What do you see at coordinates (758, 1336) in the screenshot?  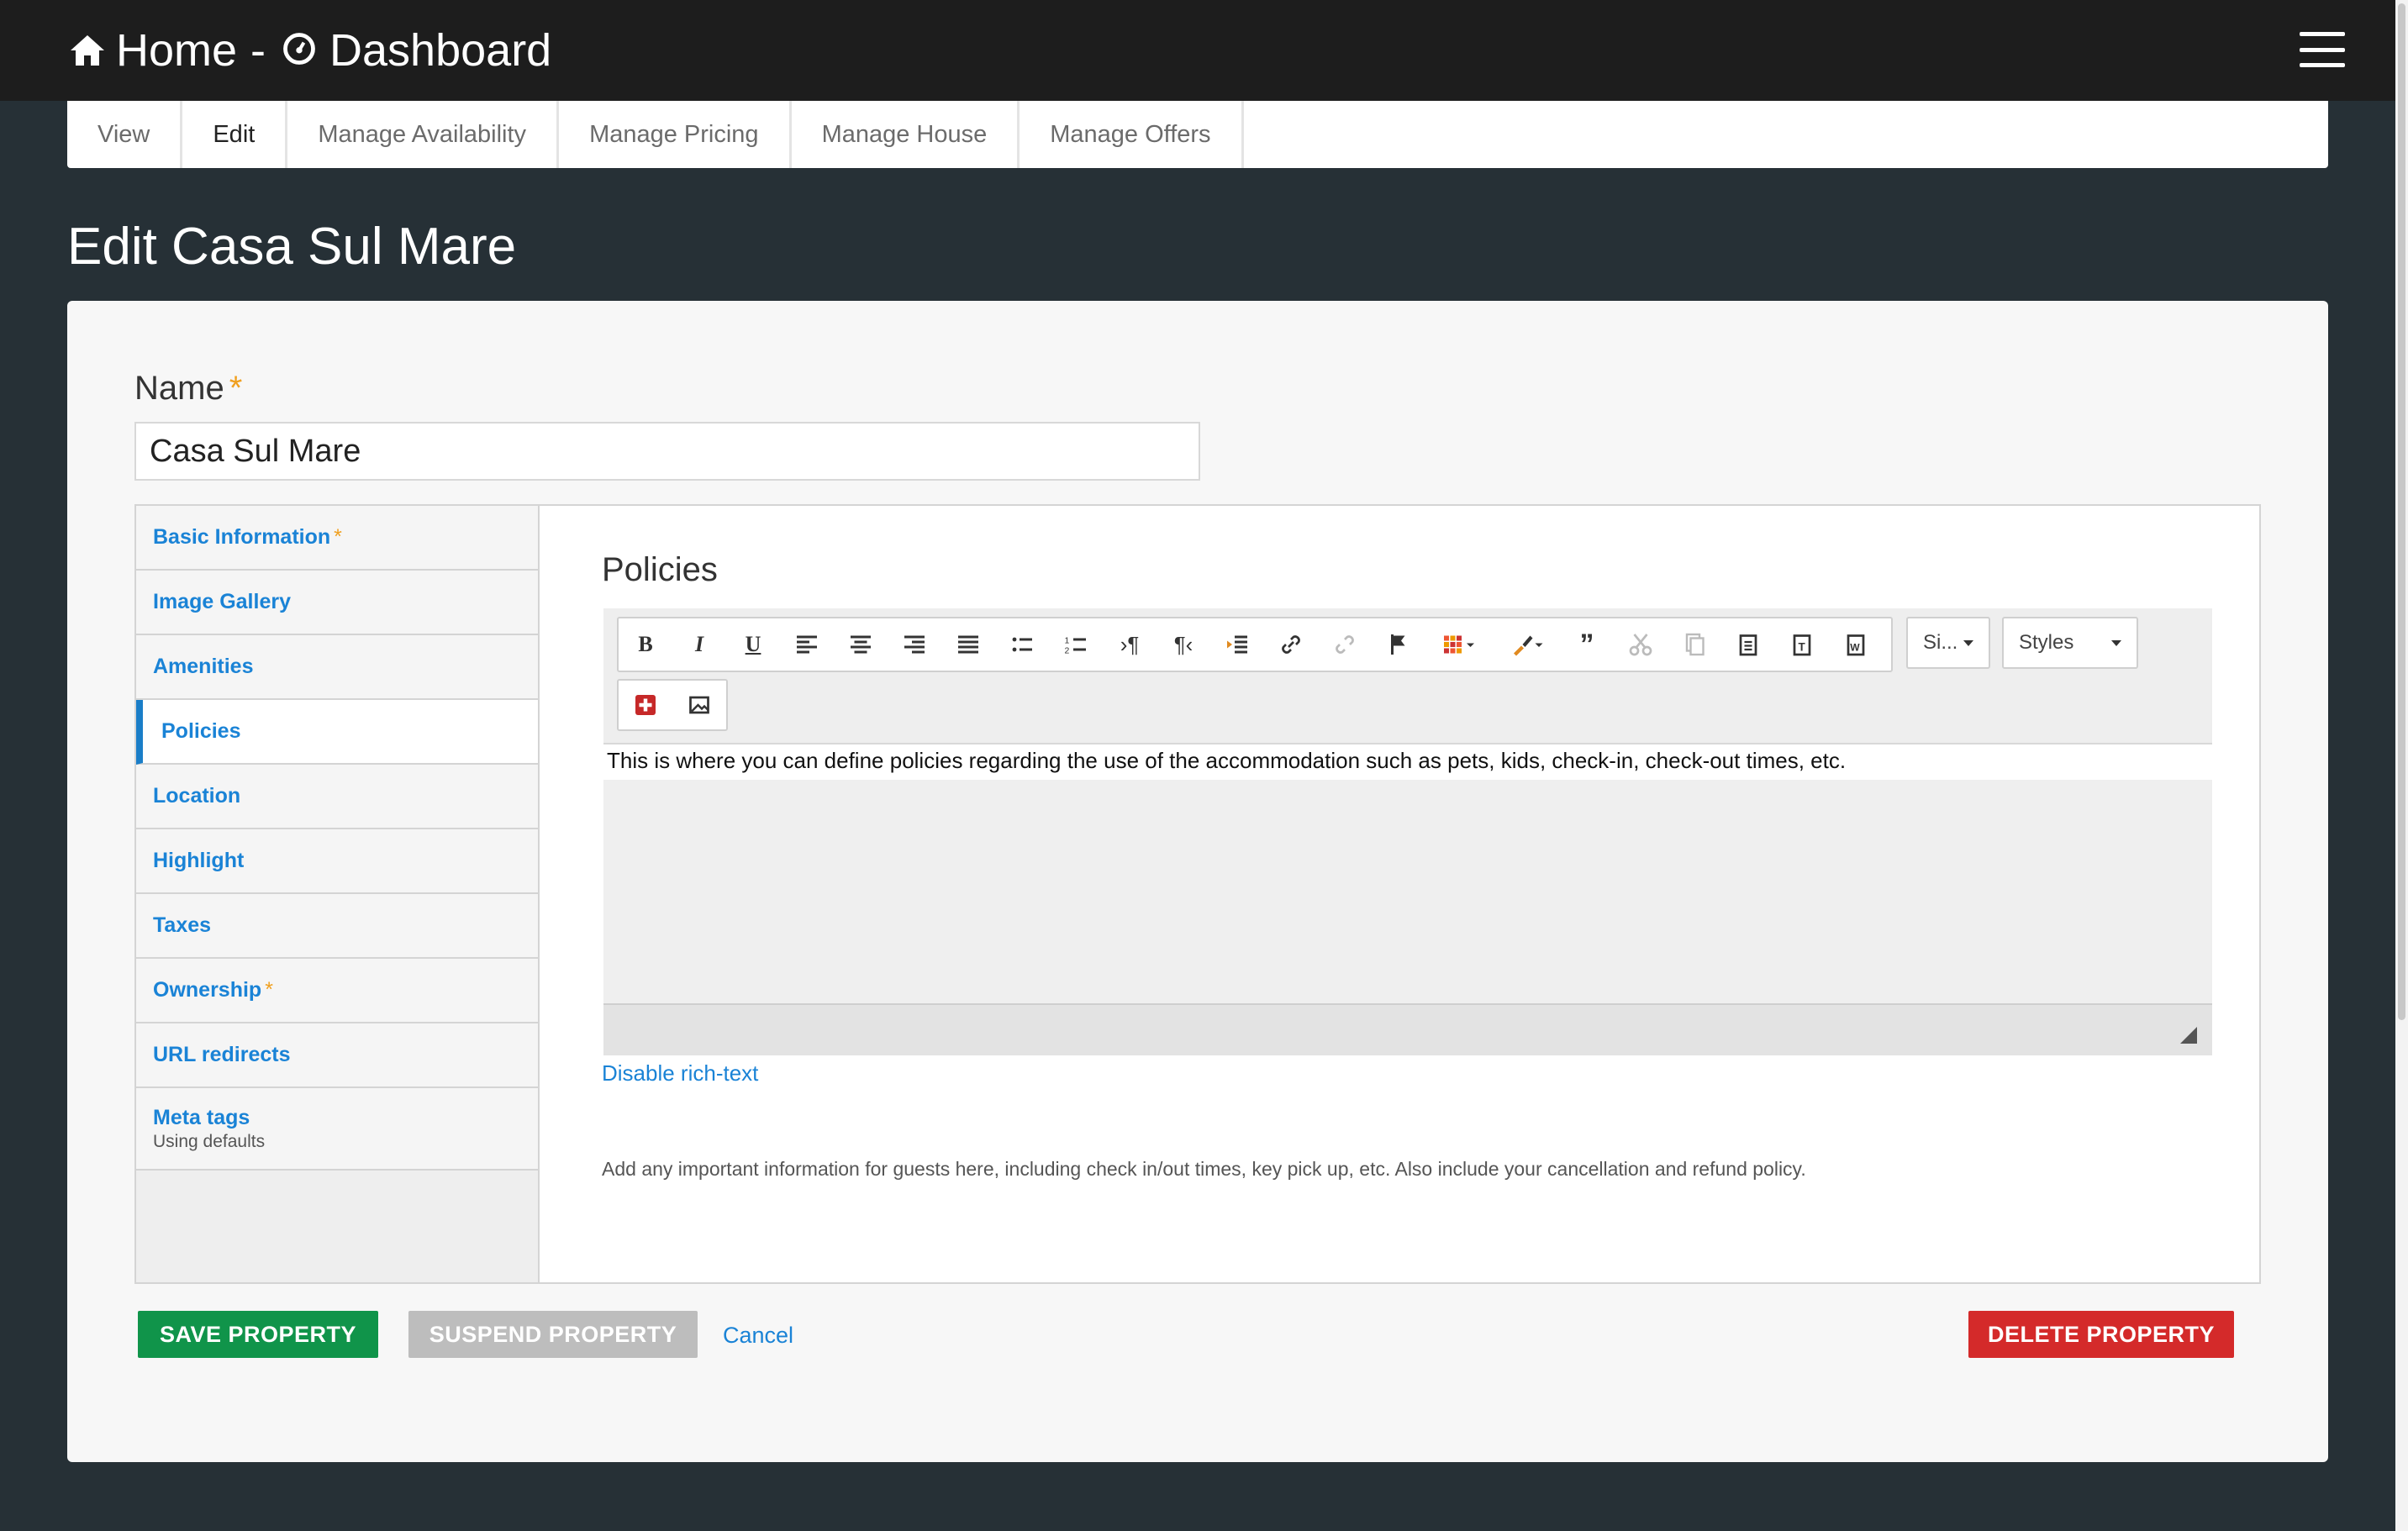 I see `cancel-link: Cancel` at bounding box center [758, 1336].